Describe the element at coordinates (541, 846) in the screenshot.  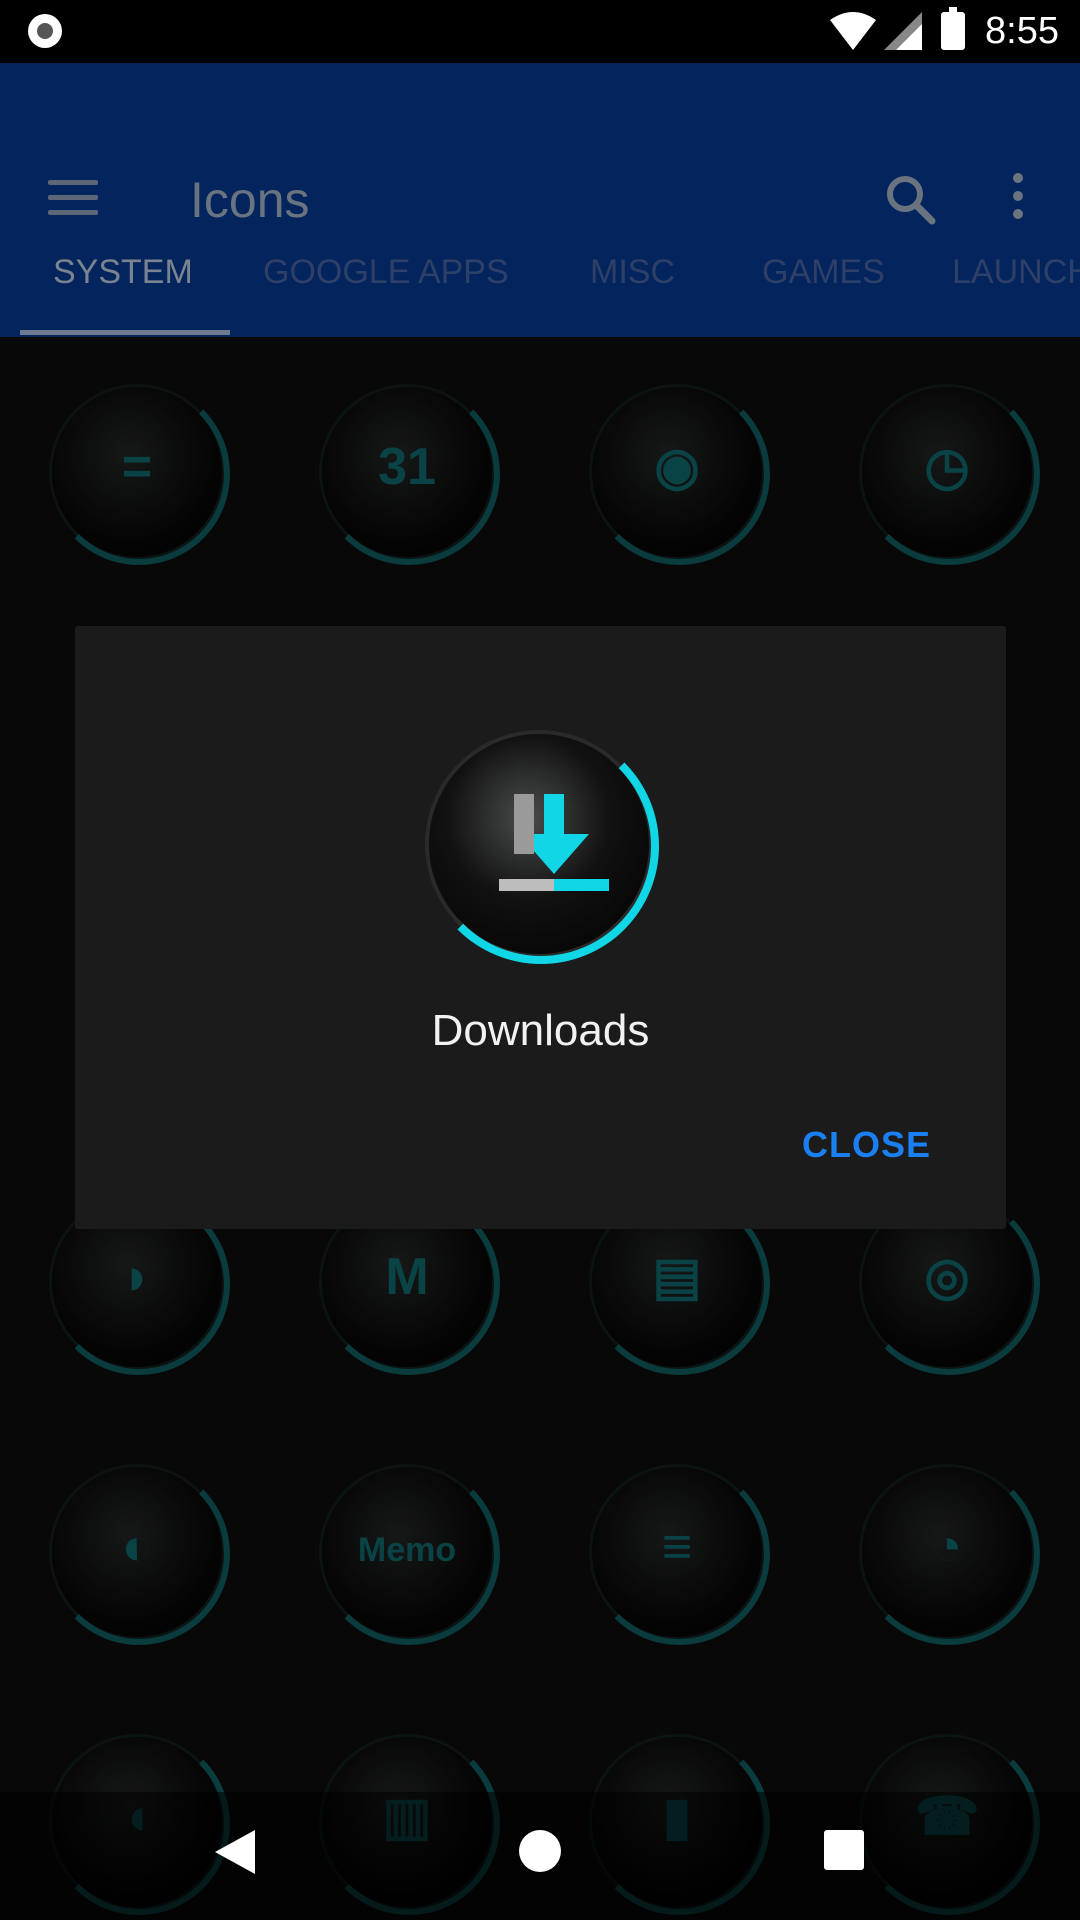
I see `downloads-icon` at that location.